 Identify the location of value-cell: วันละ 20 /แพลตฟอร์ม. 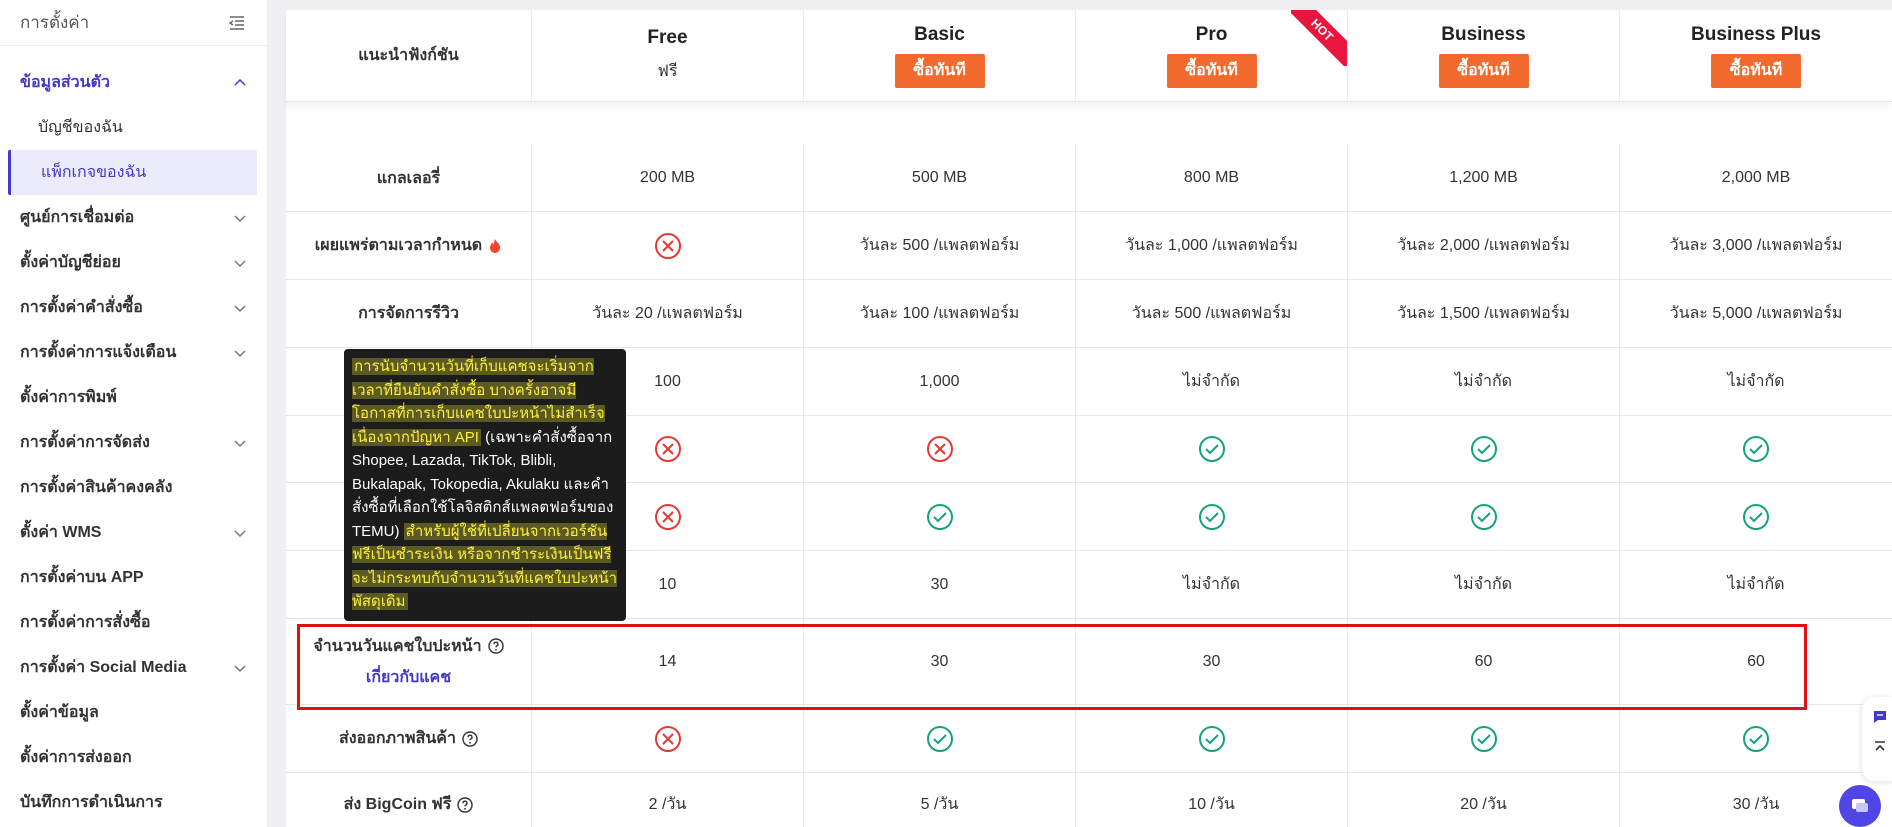
(668, 313).